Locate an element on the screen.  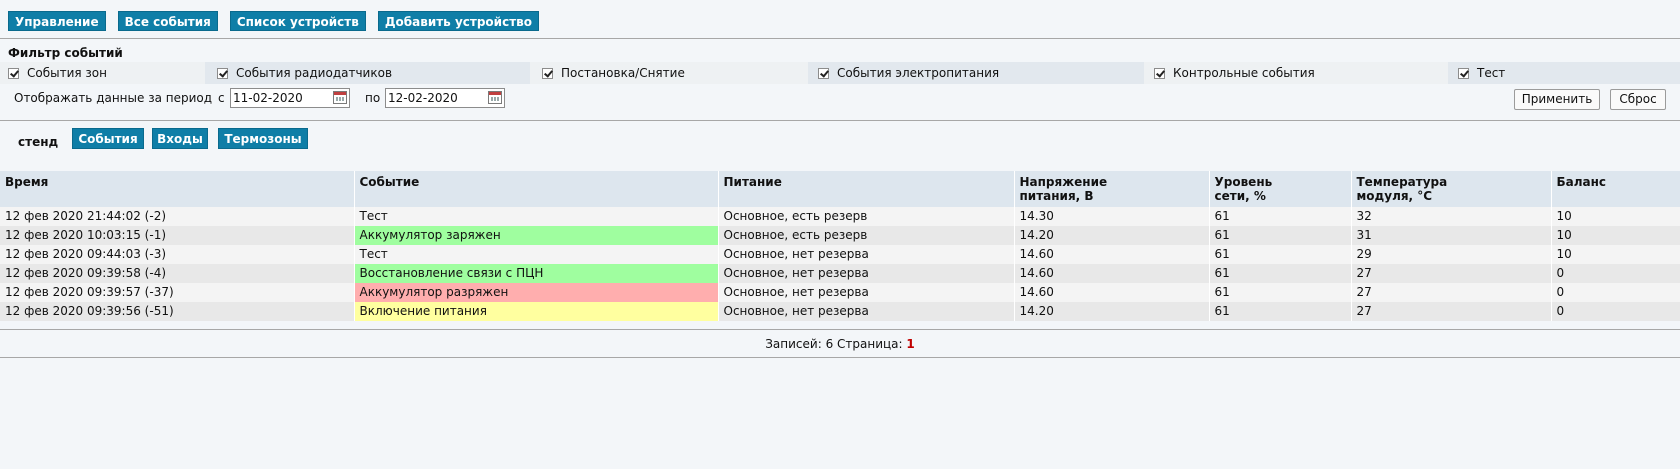
date-to-field: 12-02-2020 is located at coordinates (445, 98).